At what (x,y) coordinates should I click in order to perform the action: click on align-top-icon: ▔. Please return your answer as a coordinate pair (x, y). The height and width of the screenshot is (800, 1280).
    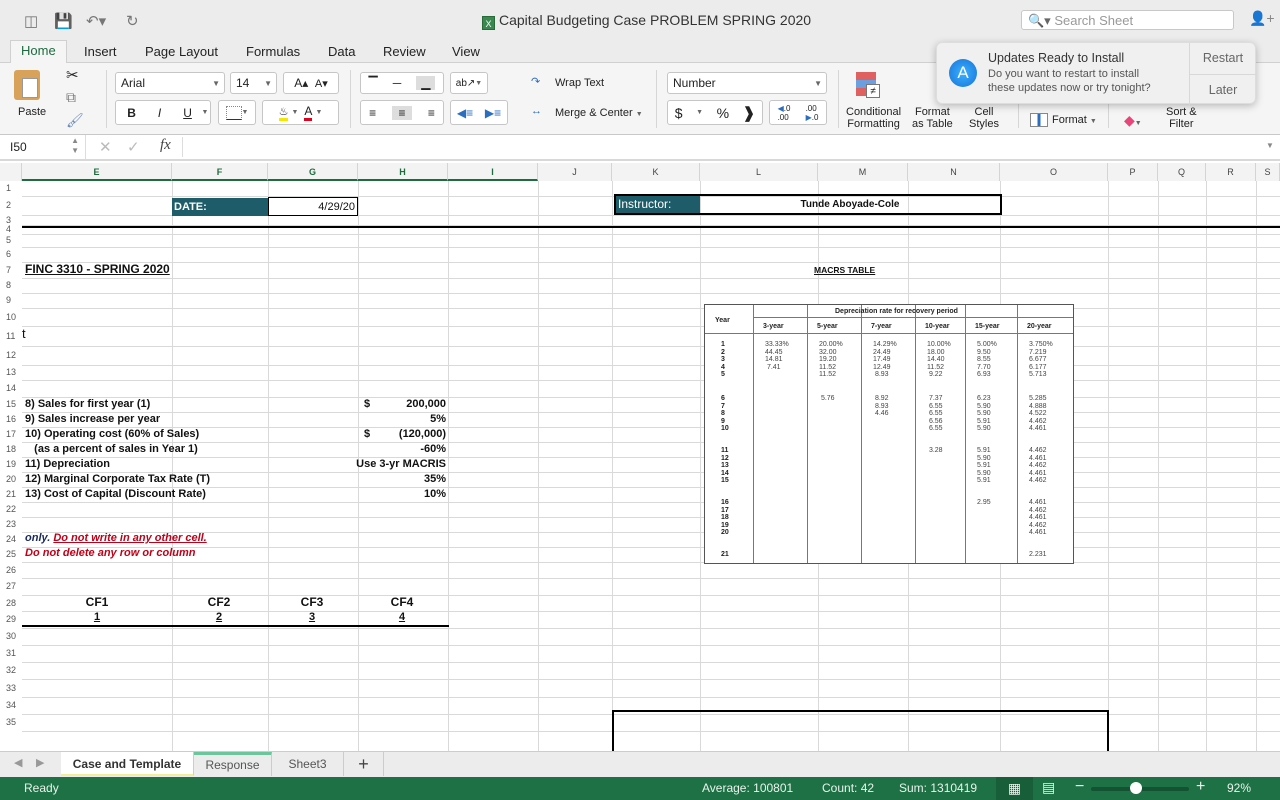
    Looking at the image, I should click on (373, 83).